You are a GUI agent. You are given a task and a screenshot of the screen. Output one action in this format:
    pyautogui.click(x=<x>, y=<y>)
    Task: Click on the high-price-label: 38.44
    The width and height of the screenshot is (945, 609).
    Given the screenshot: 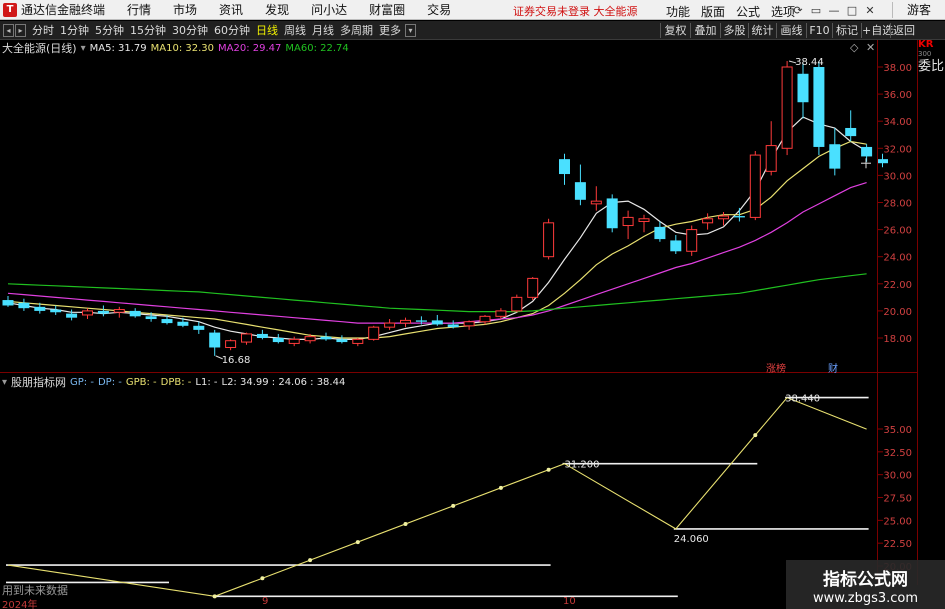 What is the action you would take?
    pyautogui.click(x=809, y=62)
    